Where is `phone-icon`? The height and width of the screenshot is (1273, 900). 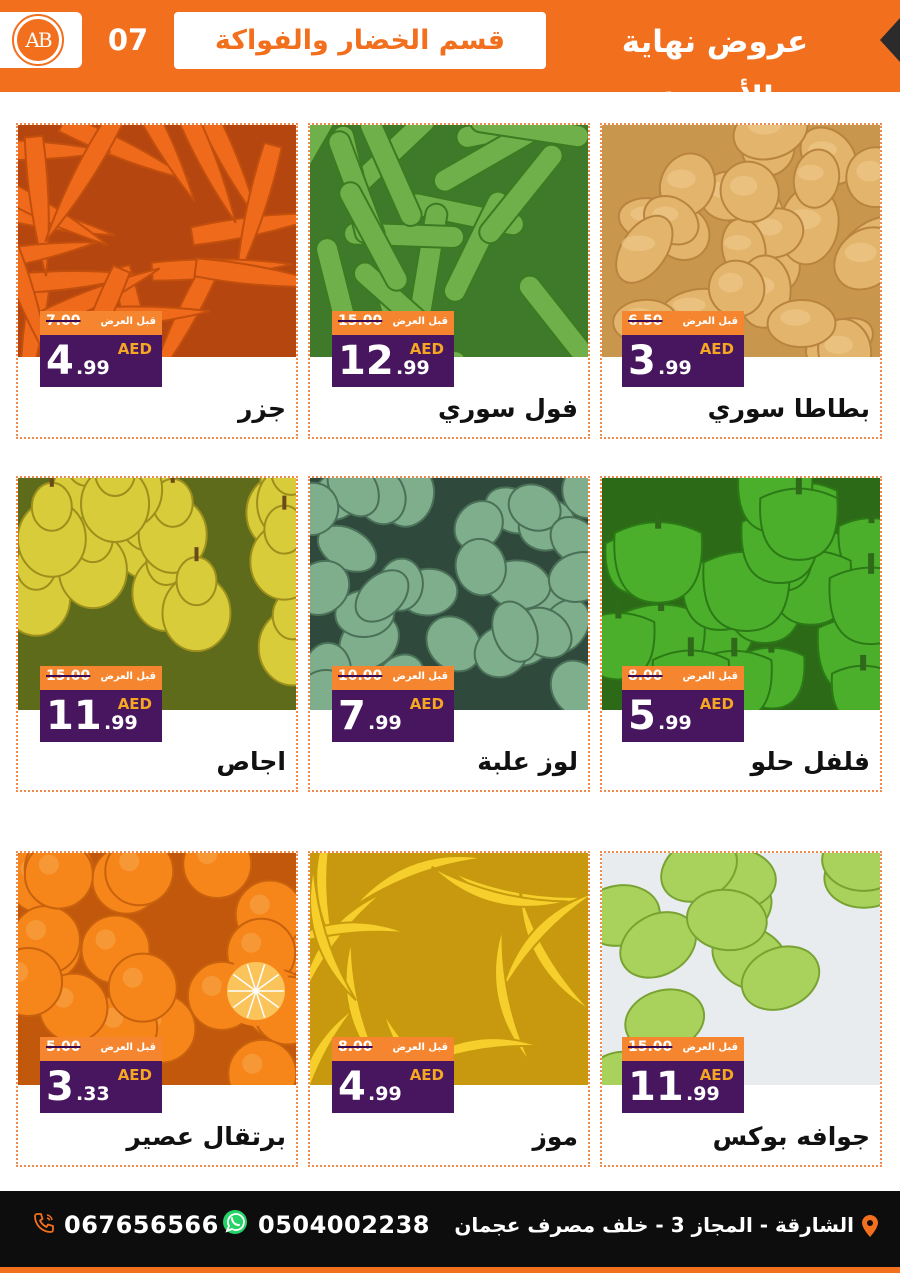 phone-icon is located at coordinates (44, 1223).